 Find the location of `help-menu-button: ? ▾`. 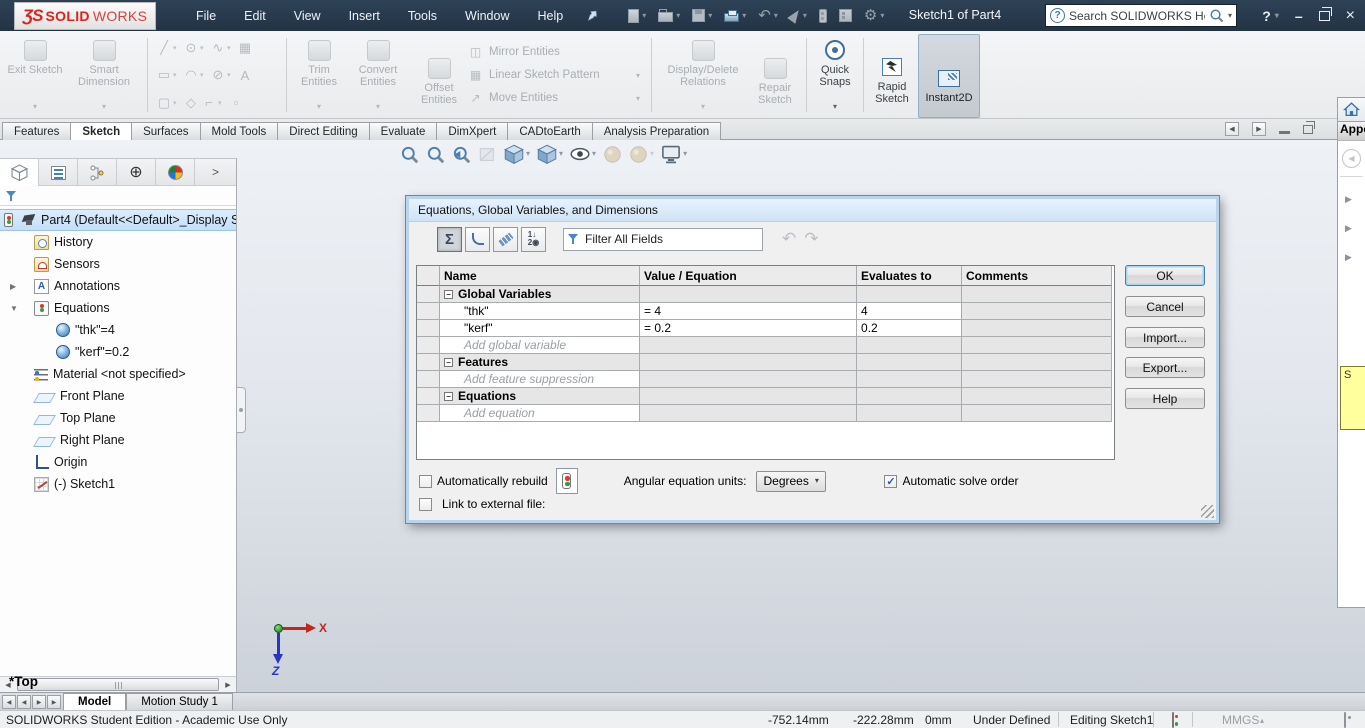

help-menu-button: ? ▾ is located at coordinates (1270, 16).